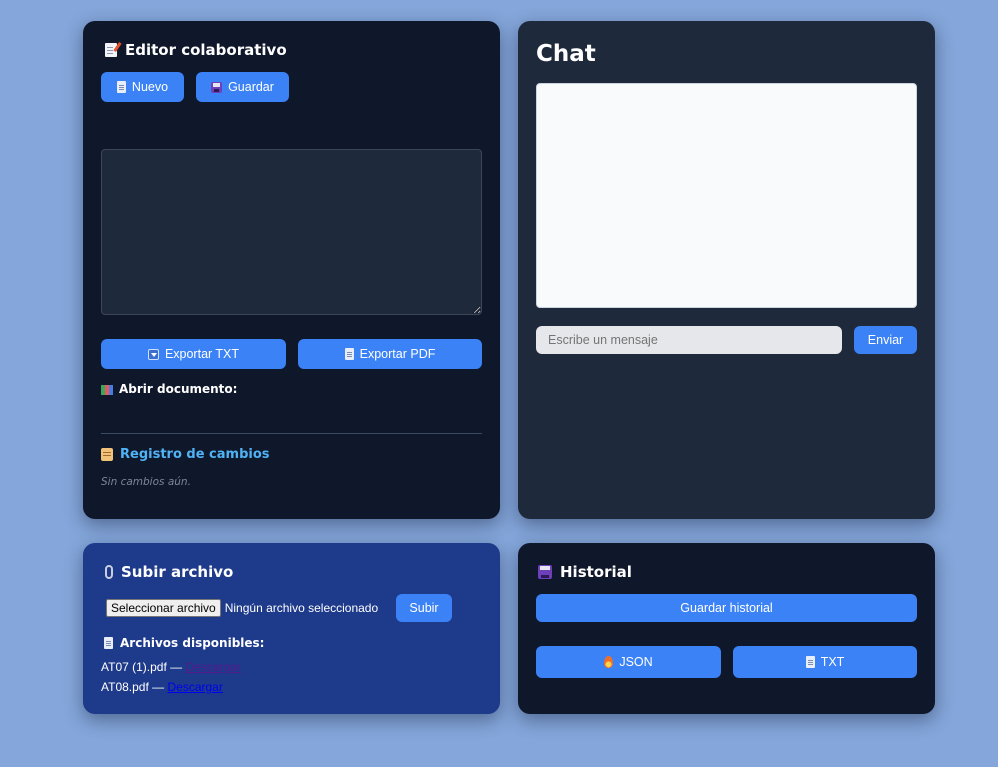 This screenshot has height=767, width=998. I want to click on open-document-label: Abrir documento:, so click(169, 389).